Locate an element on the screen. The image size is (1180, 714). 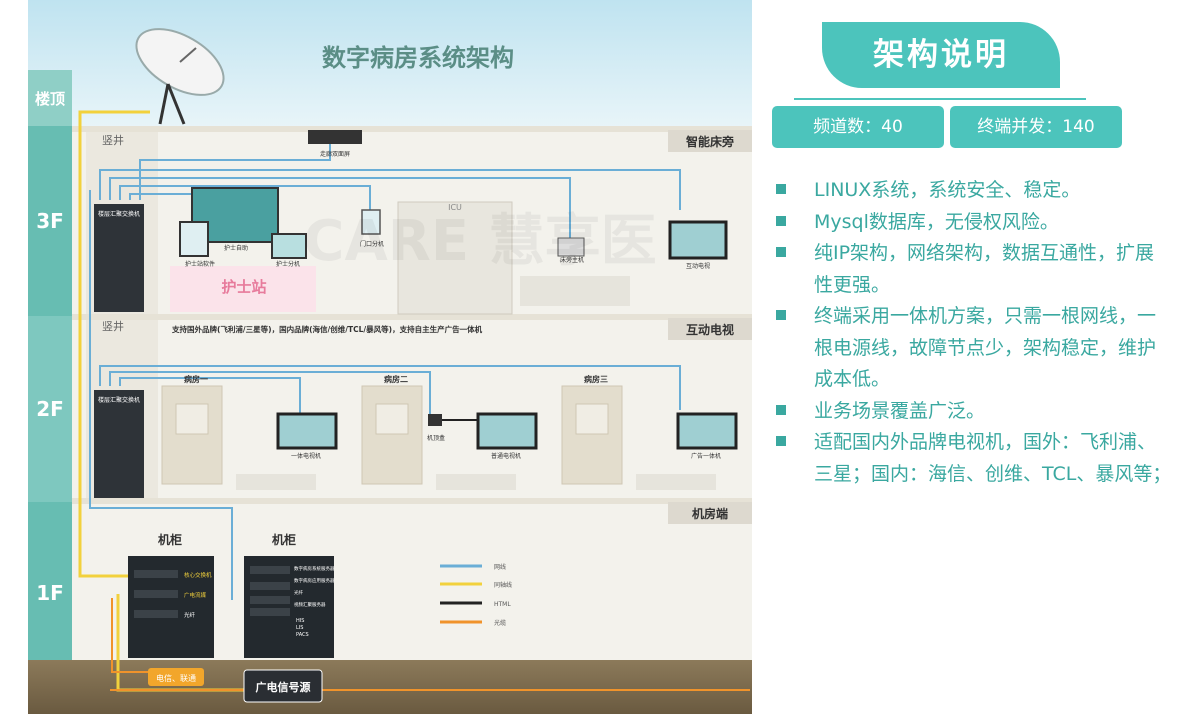
ad-aio-label: 广告一体机 is located at coordinates (706, 456).